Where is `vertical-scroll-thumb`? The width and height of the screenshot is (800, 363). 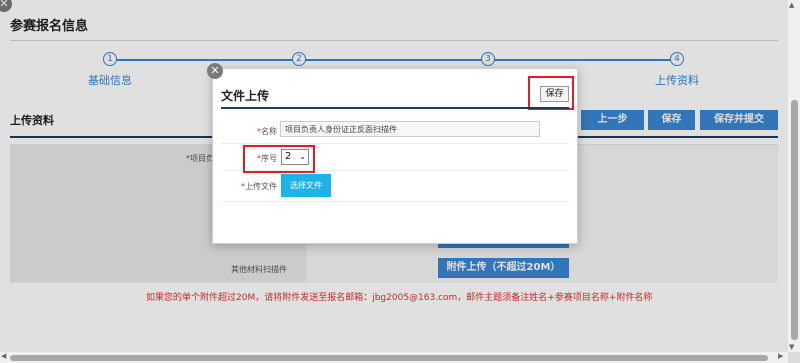 vertical-scroll-thumb is located at coordinates (794, 220).